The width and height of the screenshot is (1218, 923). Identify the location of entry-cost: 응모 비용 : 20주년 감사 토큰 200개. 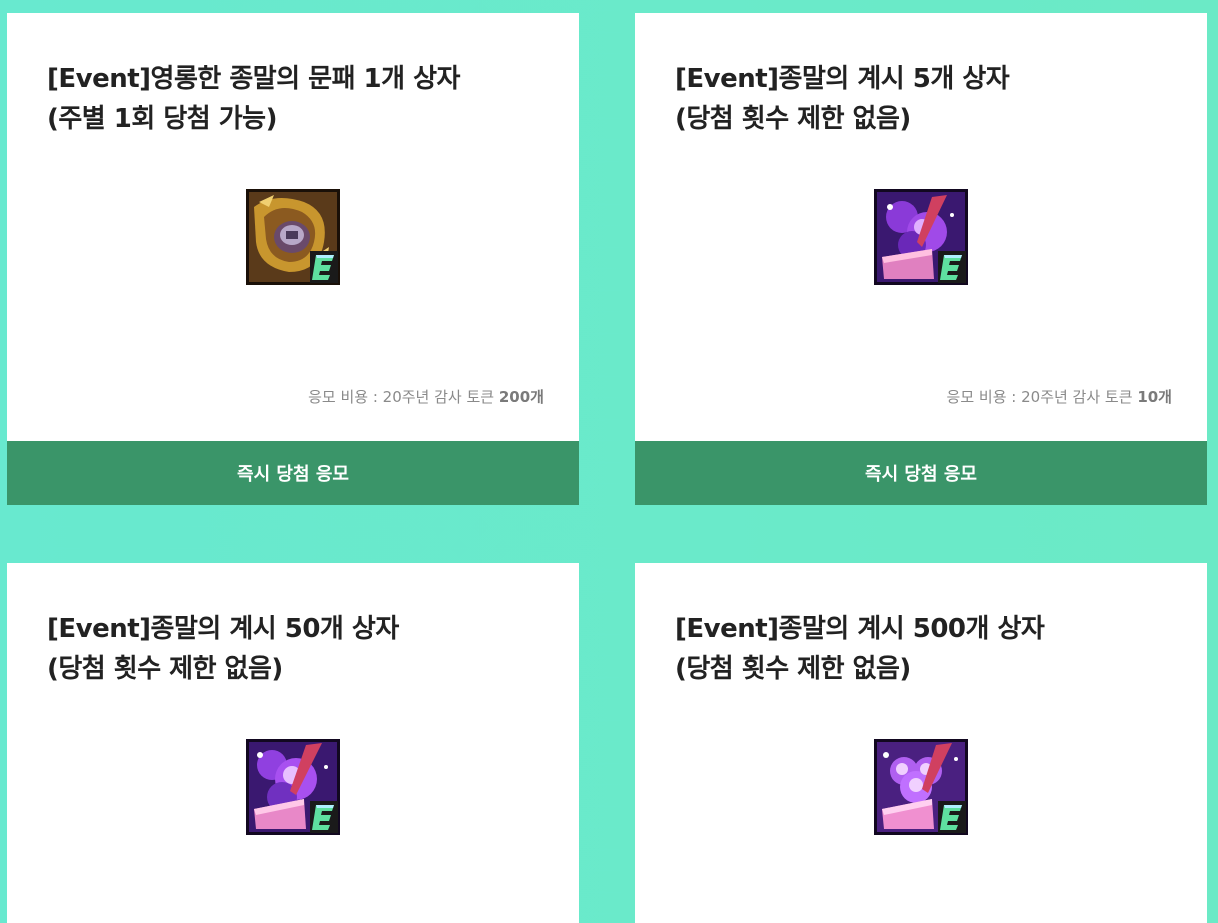
(426, 396).